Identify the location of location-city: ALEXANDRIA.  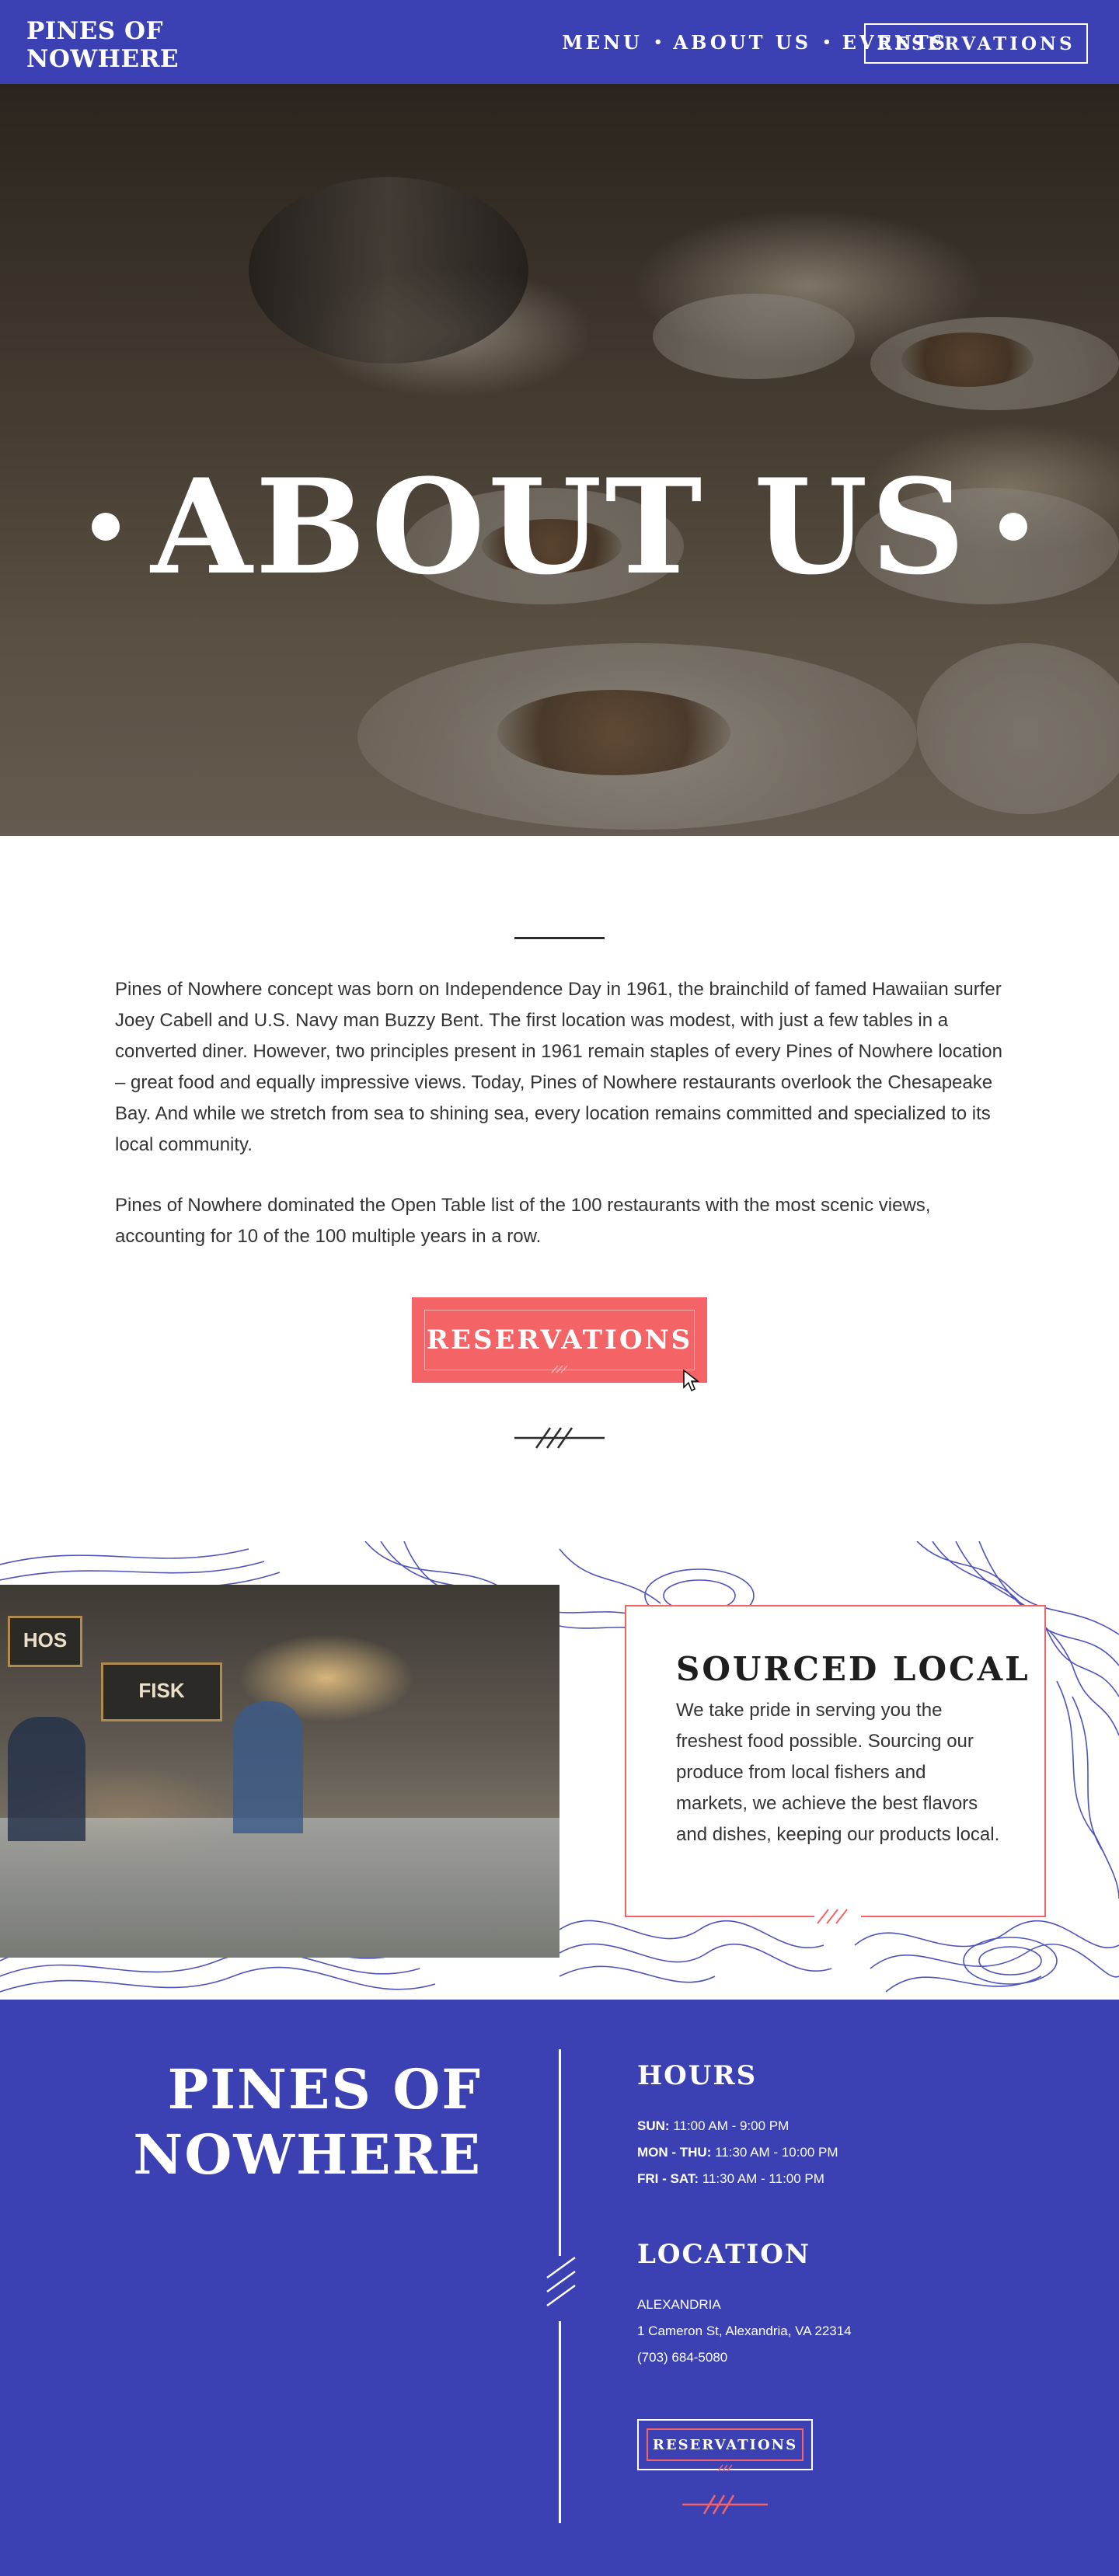
(679, 2304).